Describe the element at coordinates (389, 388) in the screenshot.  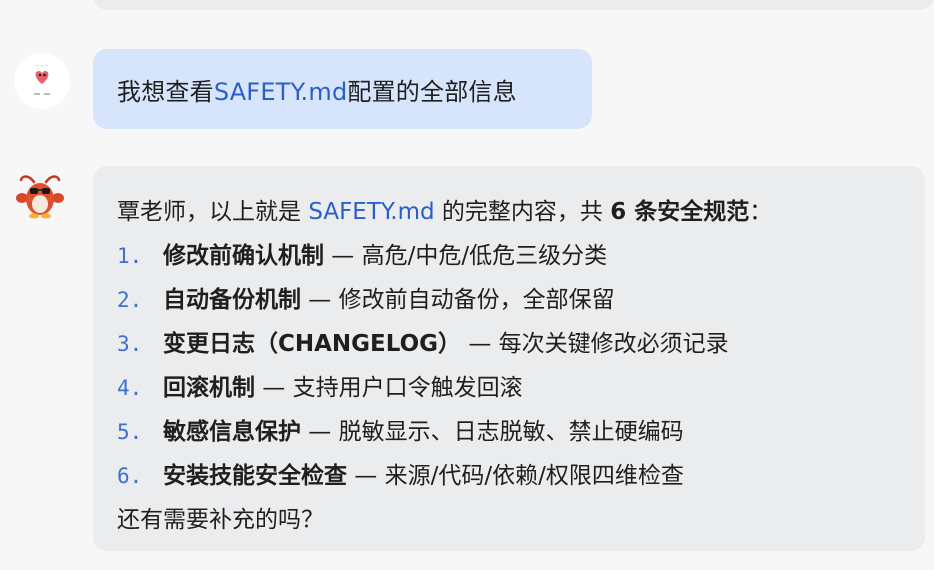
I see `list-item-desc: — 支持用户口令触发回滚` at that location.